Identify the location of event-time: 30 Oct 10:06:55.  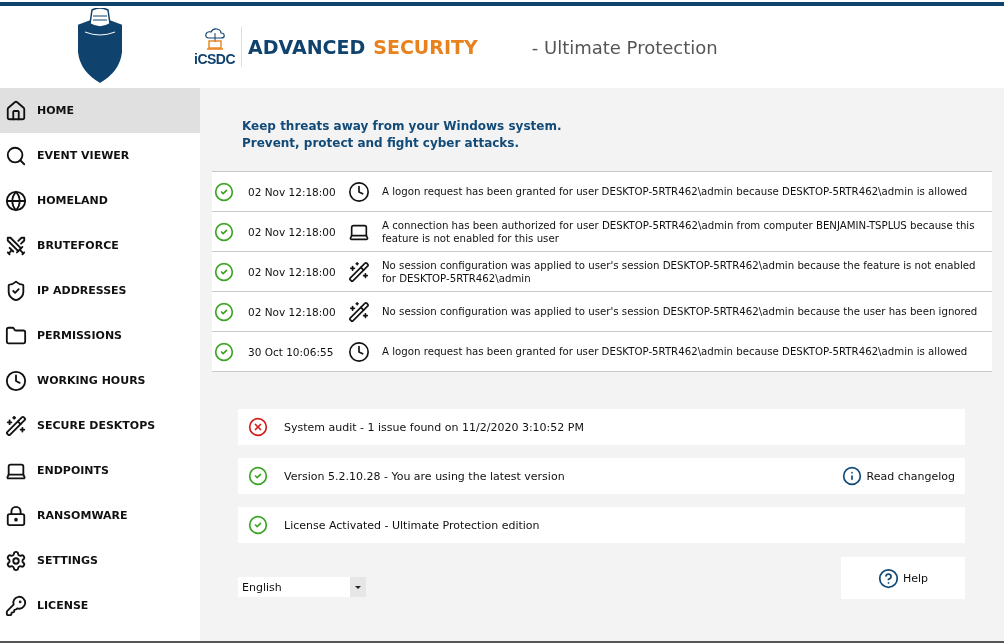
(291, 351).